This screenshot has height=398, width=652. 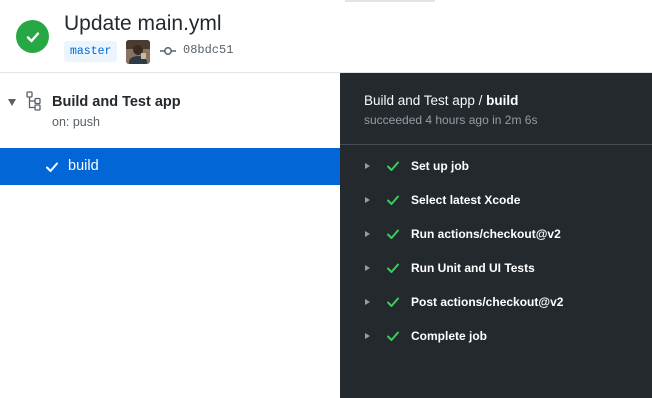 What do you see at coordinates (170, 166) in the screenshot?
I see `job-item-build: build` at bounding box center [170, 166].